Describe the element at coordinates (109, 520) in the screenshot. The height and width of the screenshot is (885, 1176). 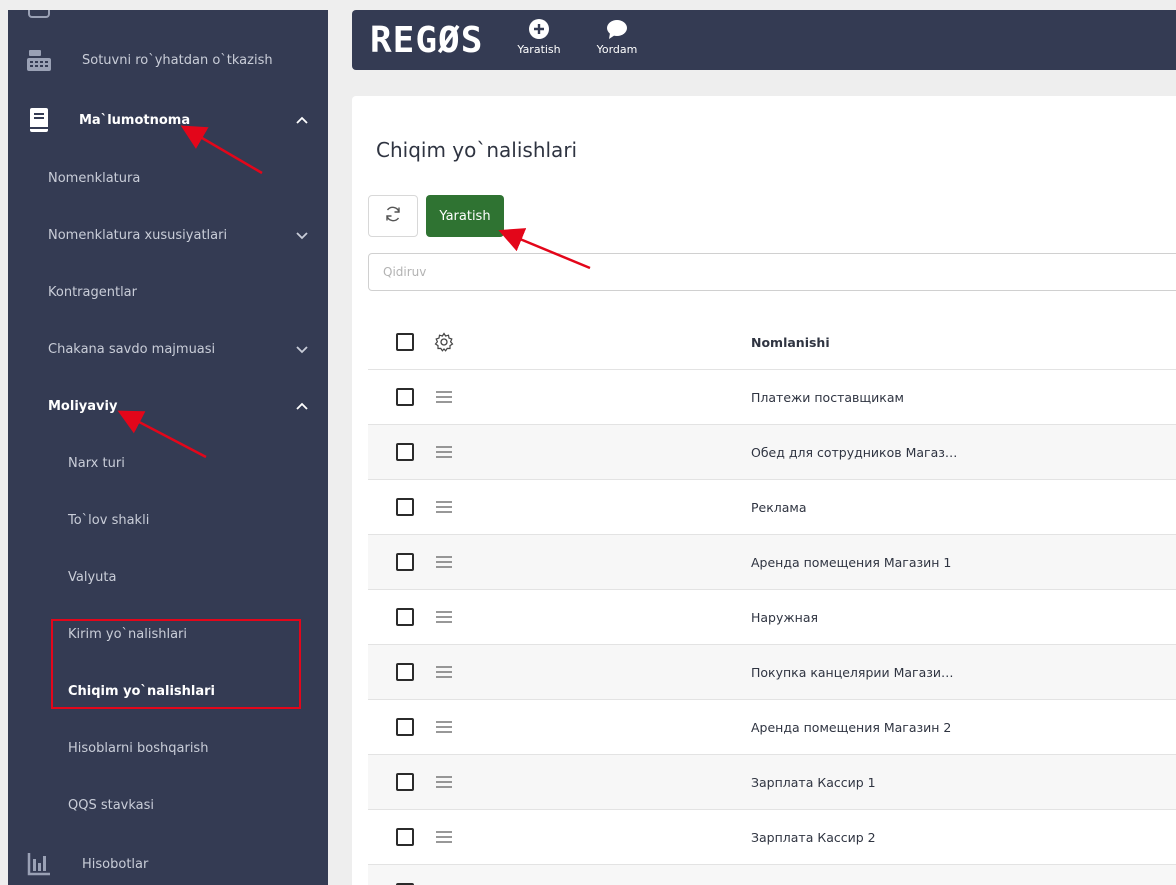
I see `sidebar-item-label: To`lov shakli` at that location.